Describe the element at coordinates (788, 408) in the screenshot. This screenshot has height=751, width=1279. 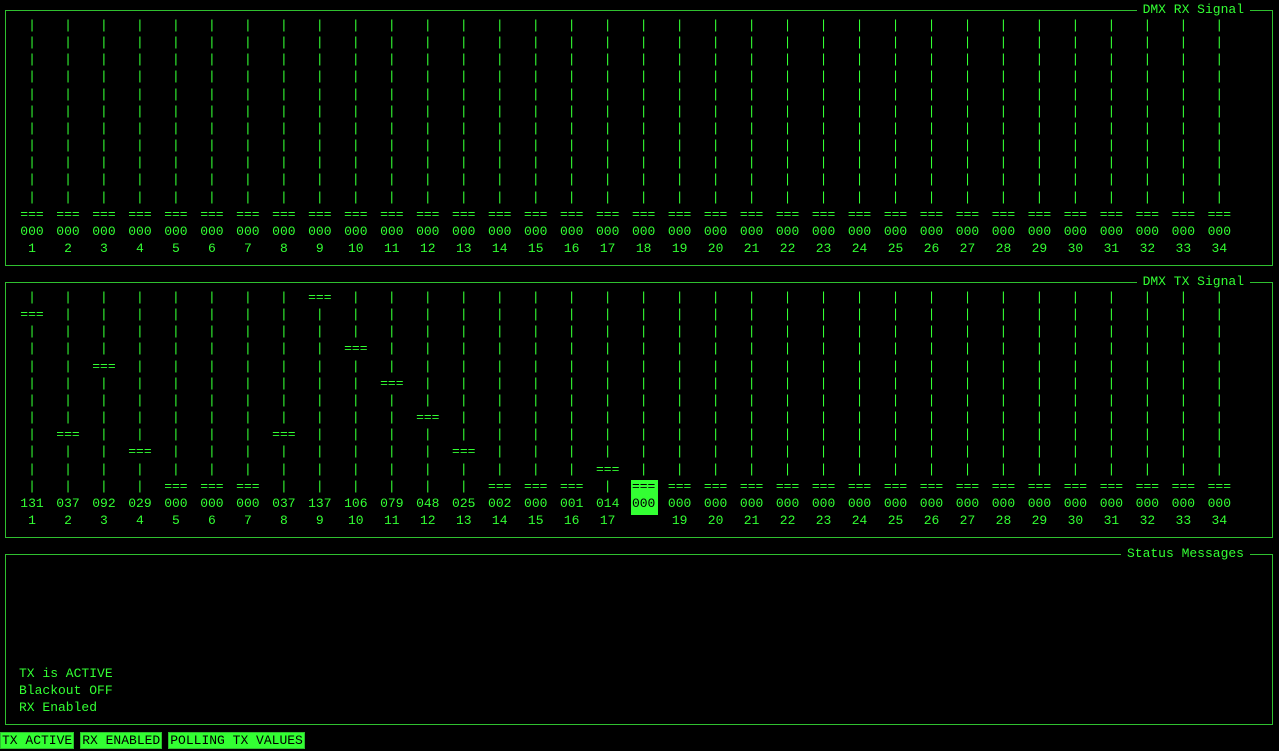
I see `tx-channel-22: | | | | | | | | | | | === 000 22` at that location.